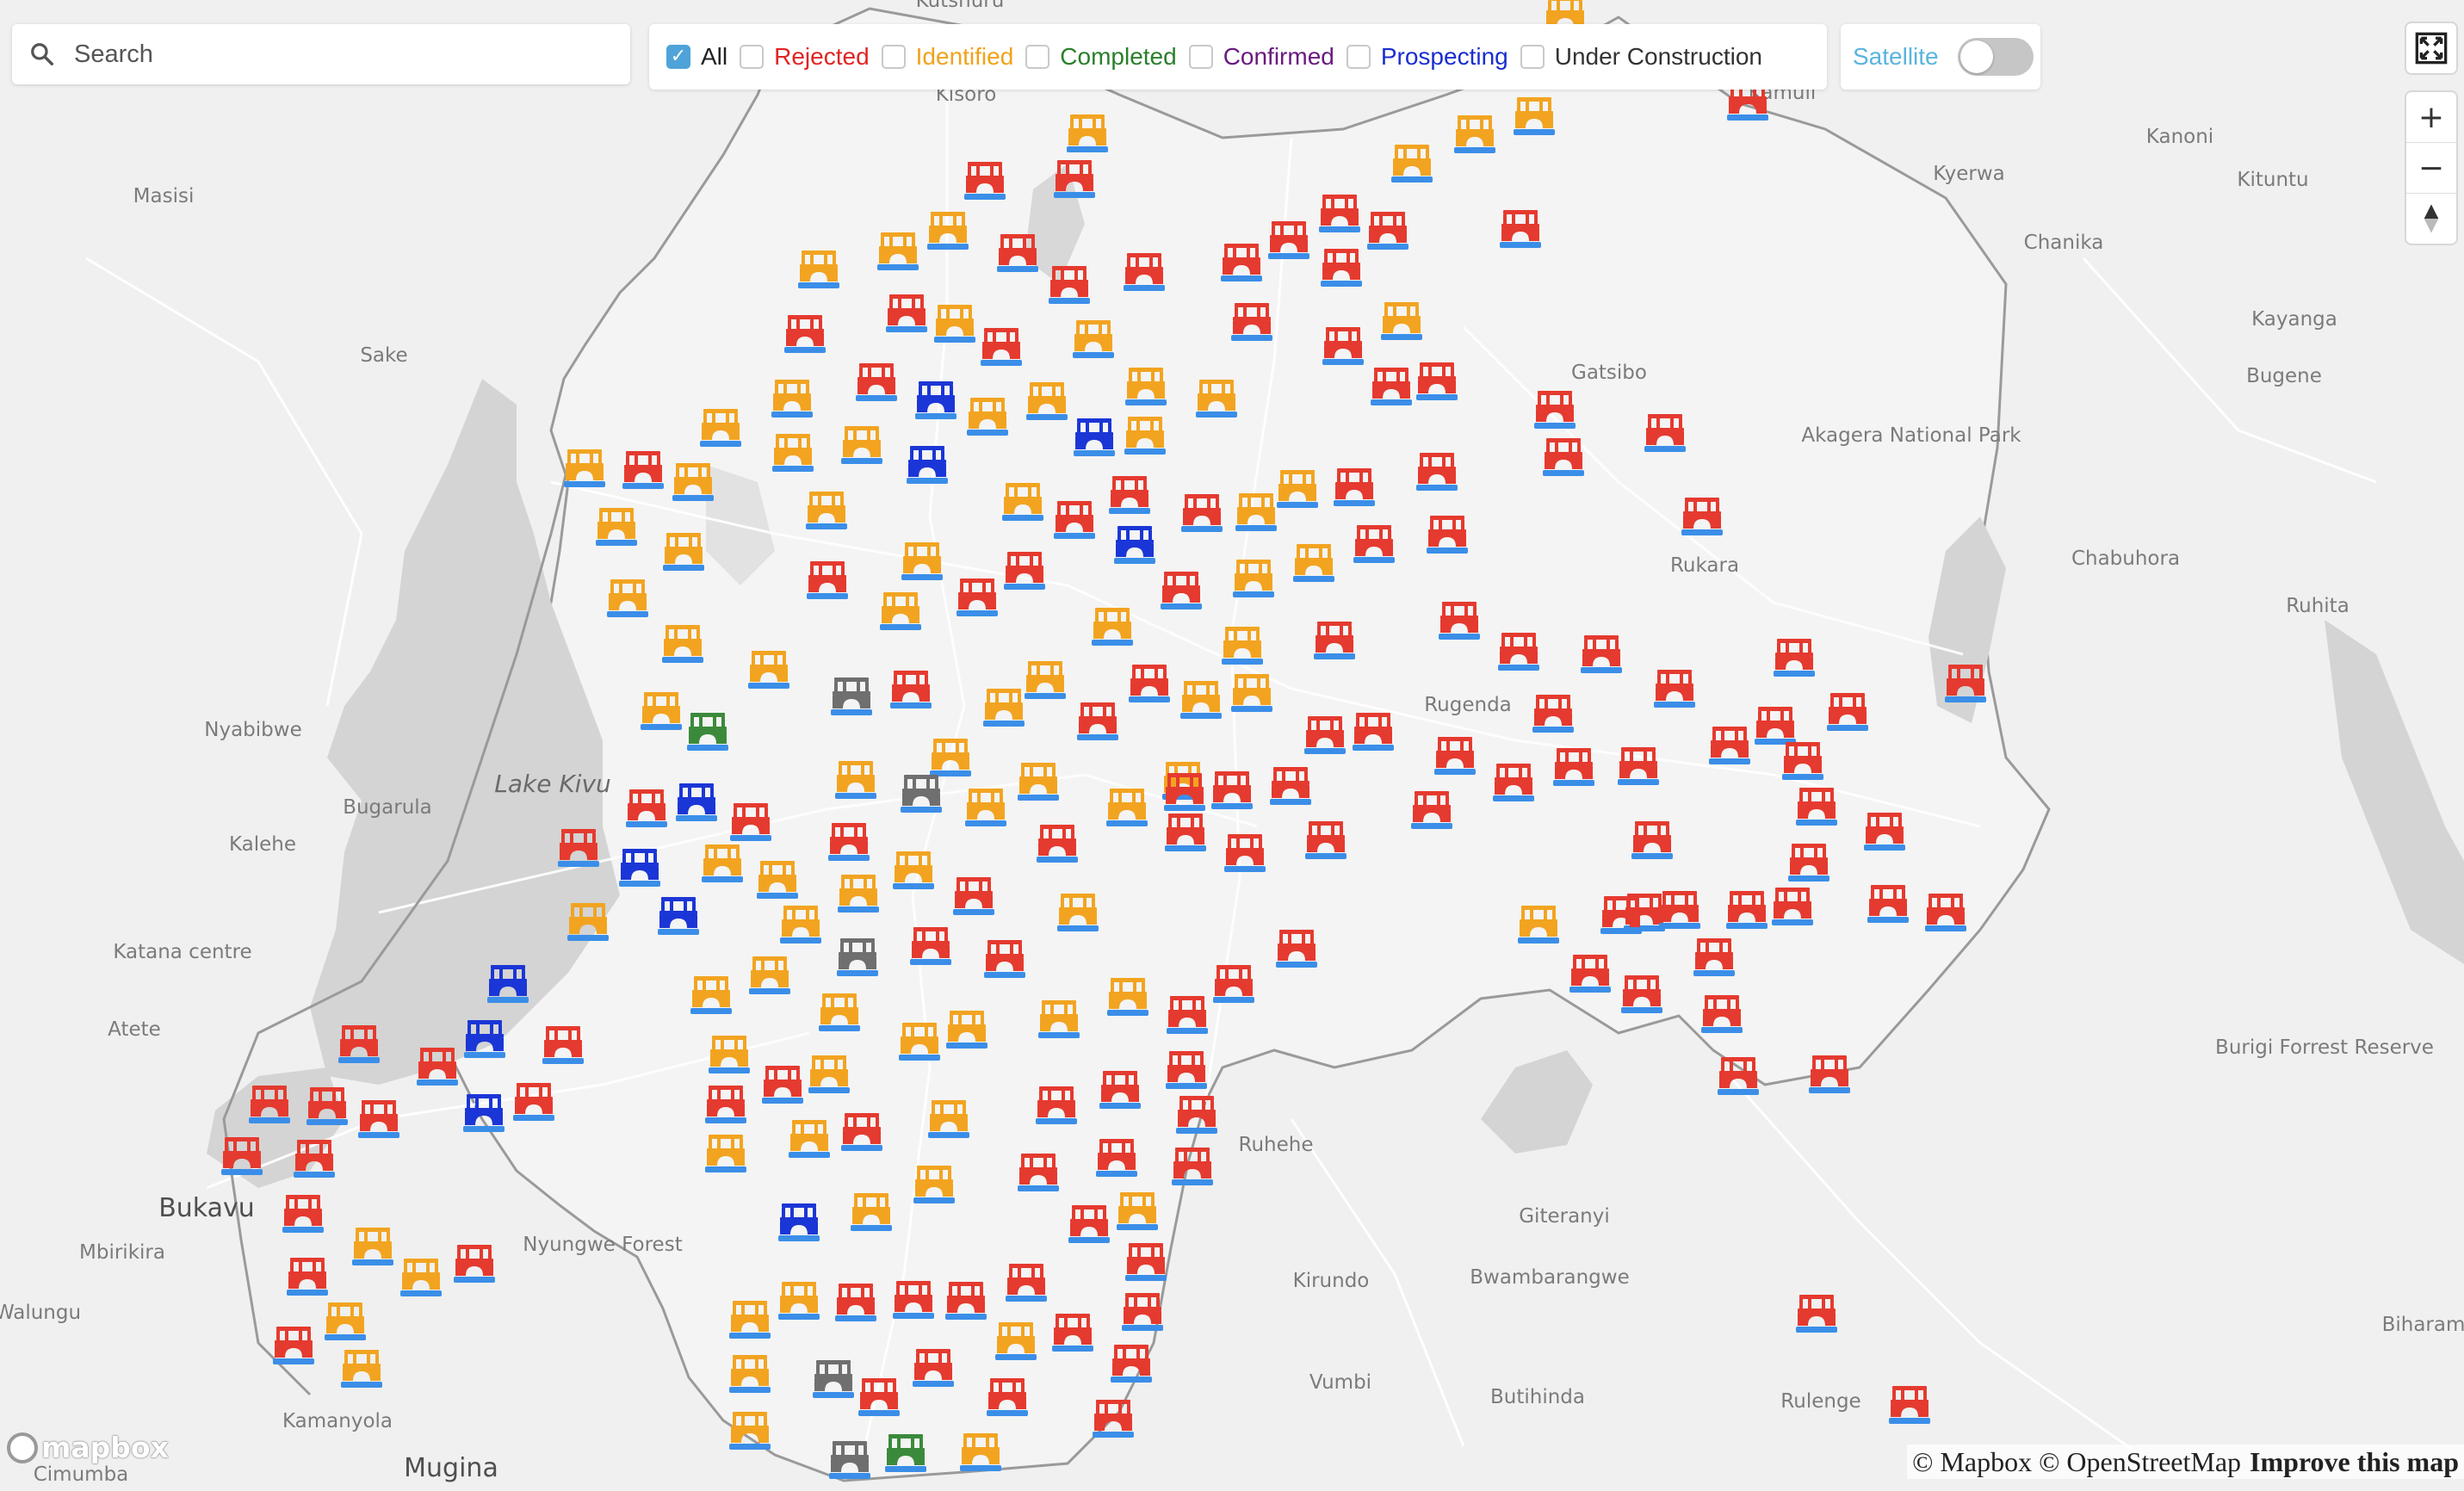 This screenshot has height=1491, width=2464. I want to click on filter-identified-label: Identified, so click(964, 56).